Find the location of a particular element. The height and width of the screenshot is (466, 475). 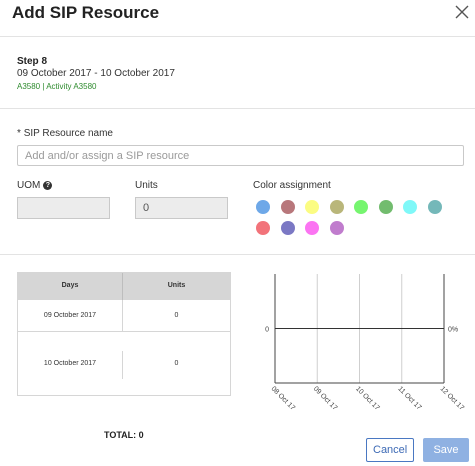

row-day: 09 October 2017 is located at coordinates (70, 315).